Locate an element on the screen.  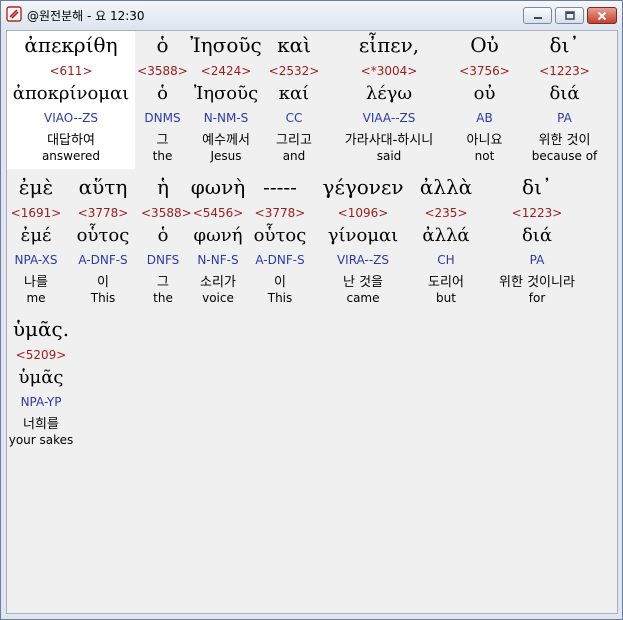
lexical-form: φωνή is located at coordinates (218, 235).